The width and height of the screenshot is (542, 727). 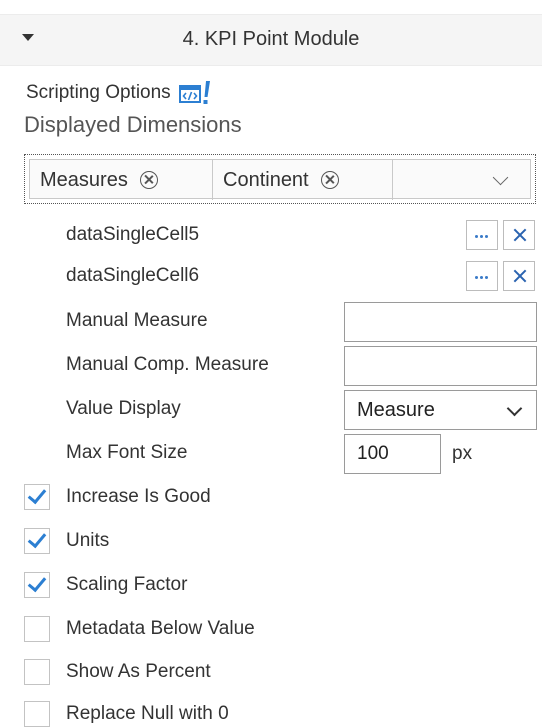 I want to click on module-header: 4. KPI Point Module, so click(x=271, y=40).